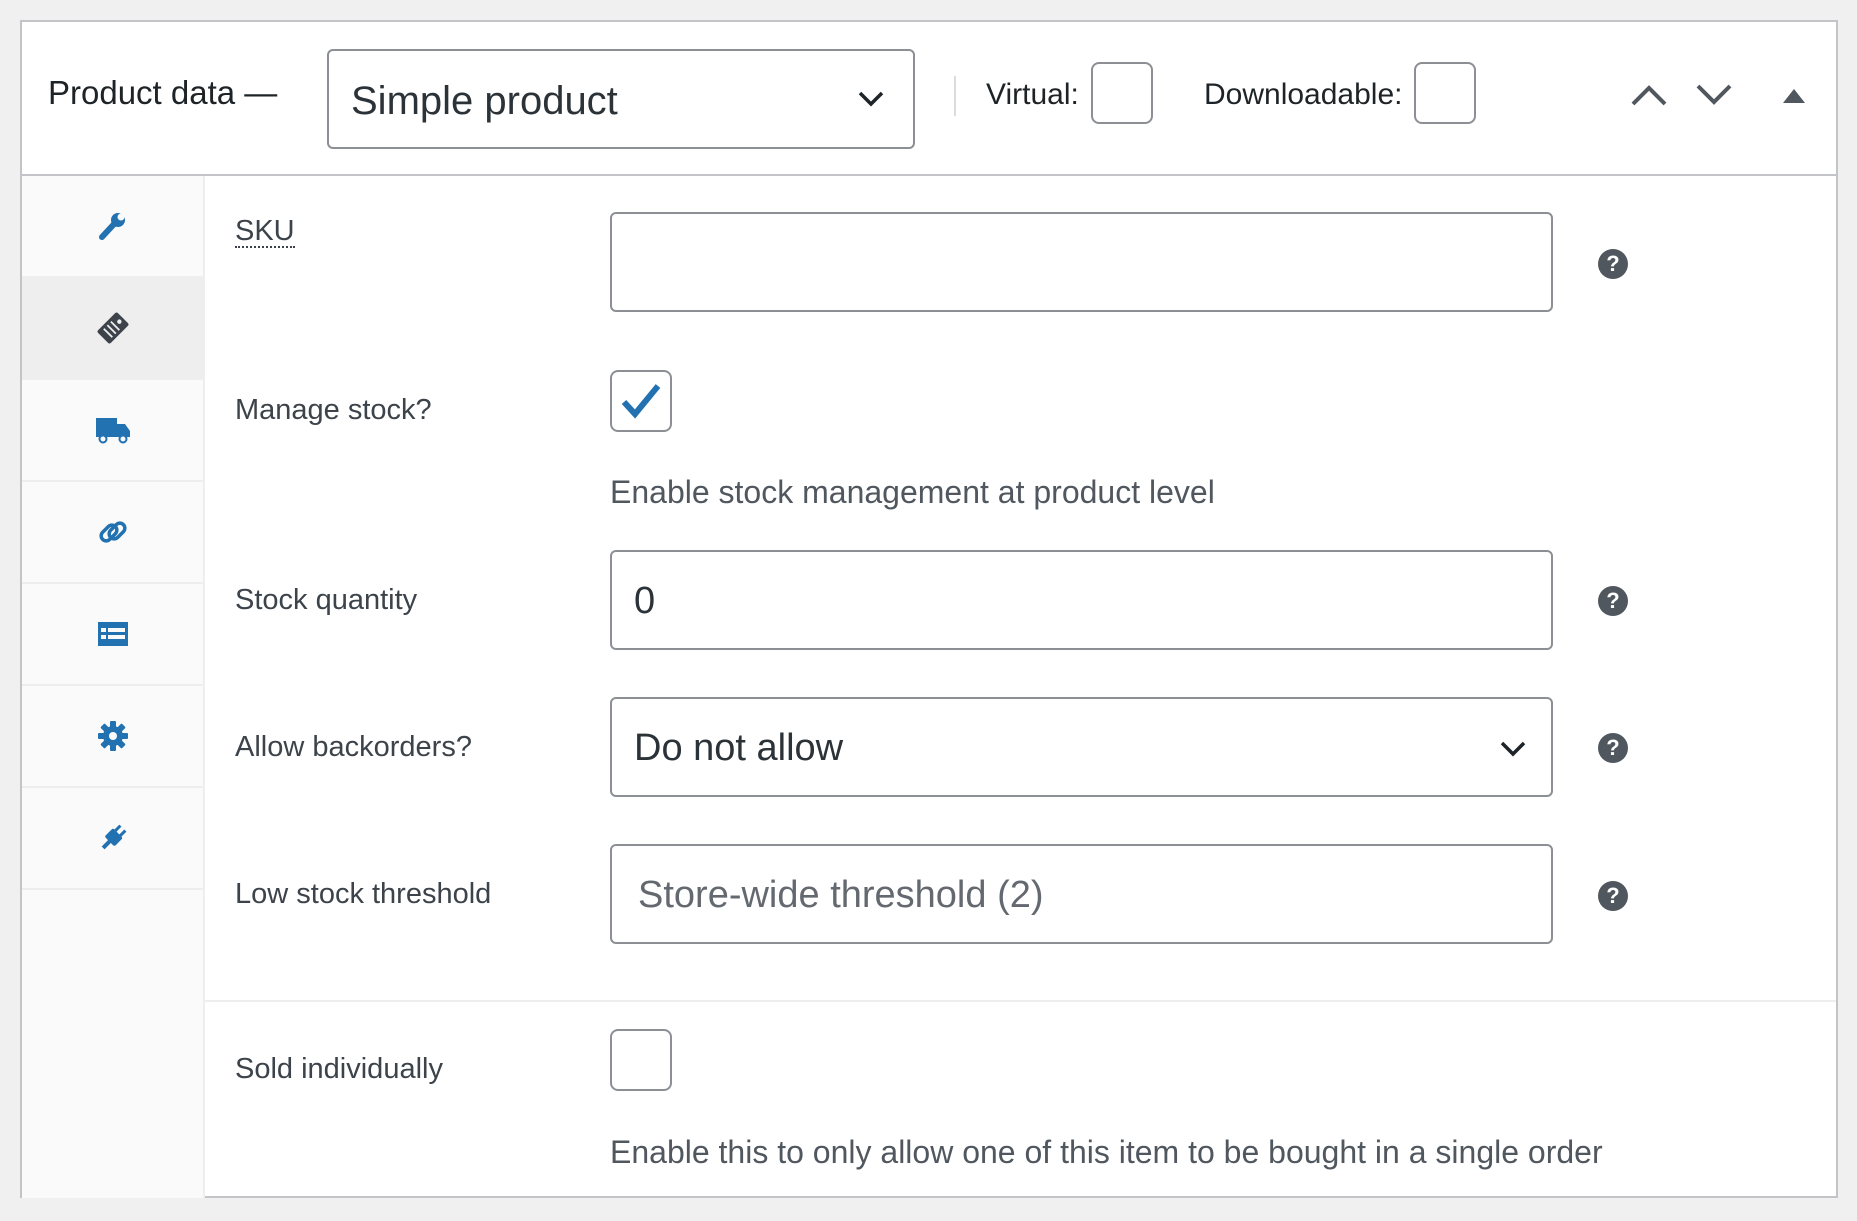 This screenshot has width=1857, height=1221. Describe the element at coordinates (1613, 264) in the screenshot. I see `sku-help-icon: ?` at that location.